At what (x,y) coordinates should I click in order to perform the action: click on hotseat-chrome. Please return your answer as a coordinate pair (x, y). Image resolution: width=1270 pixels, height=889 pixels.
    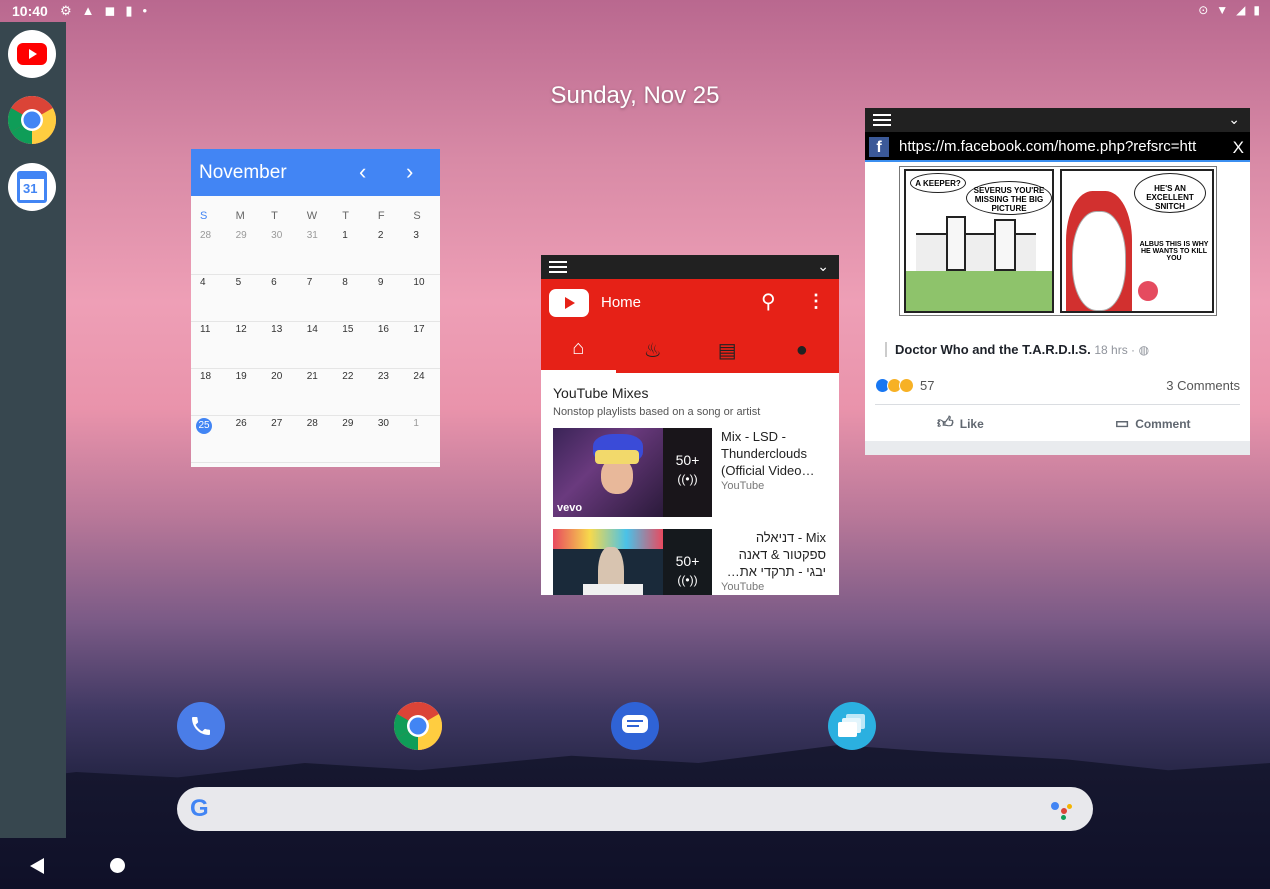
    Looking at the image, I should click on (418, 726).